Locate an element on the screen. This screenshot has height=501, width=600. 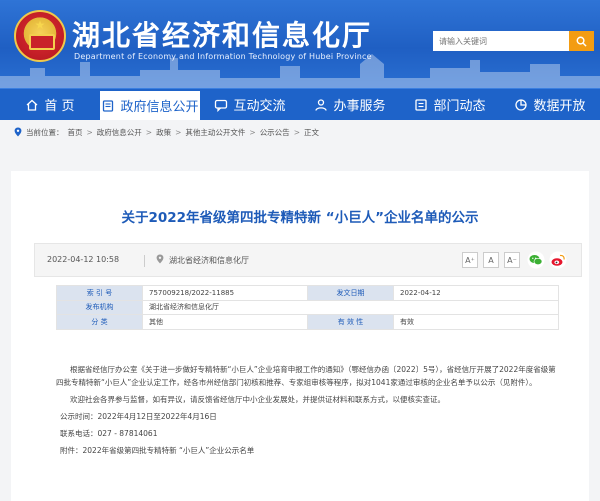
table-row: 发布机构 湖北省经济和信息化厅 is located at coordinates (307, 307).